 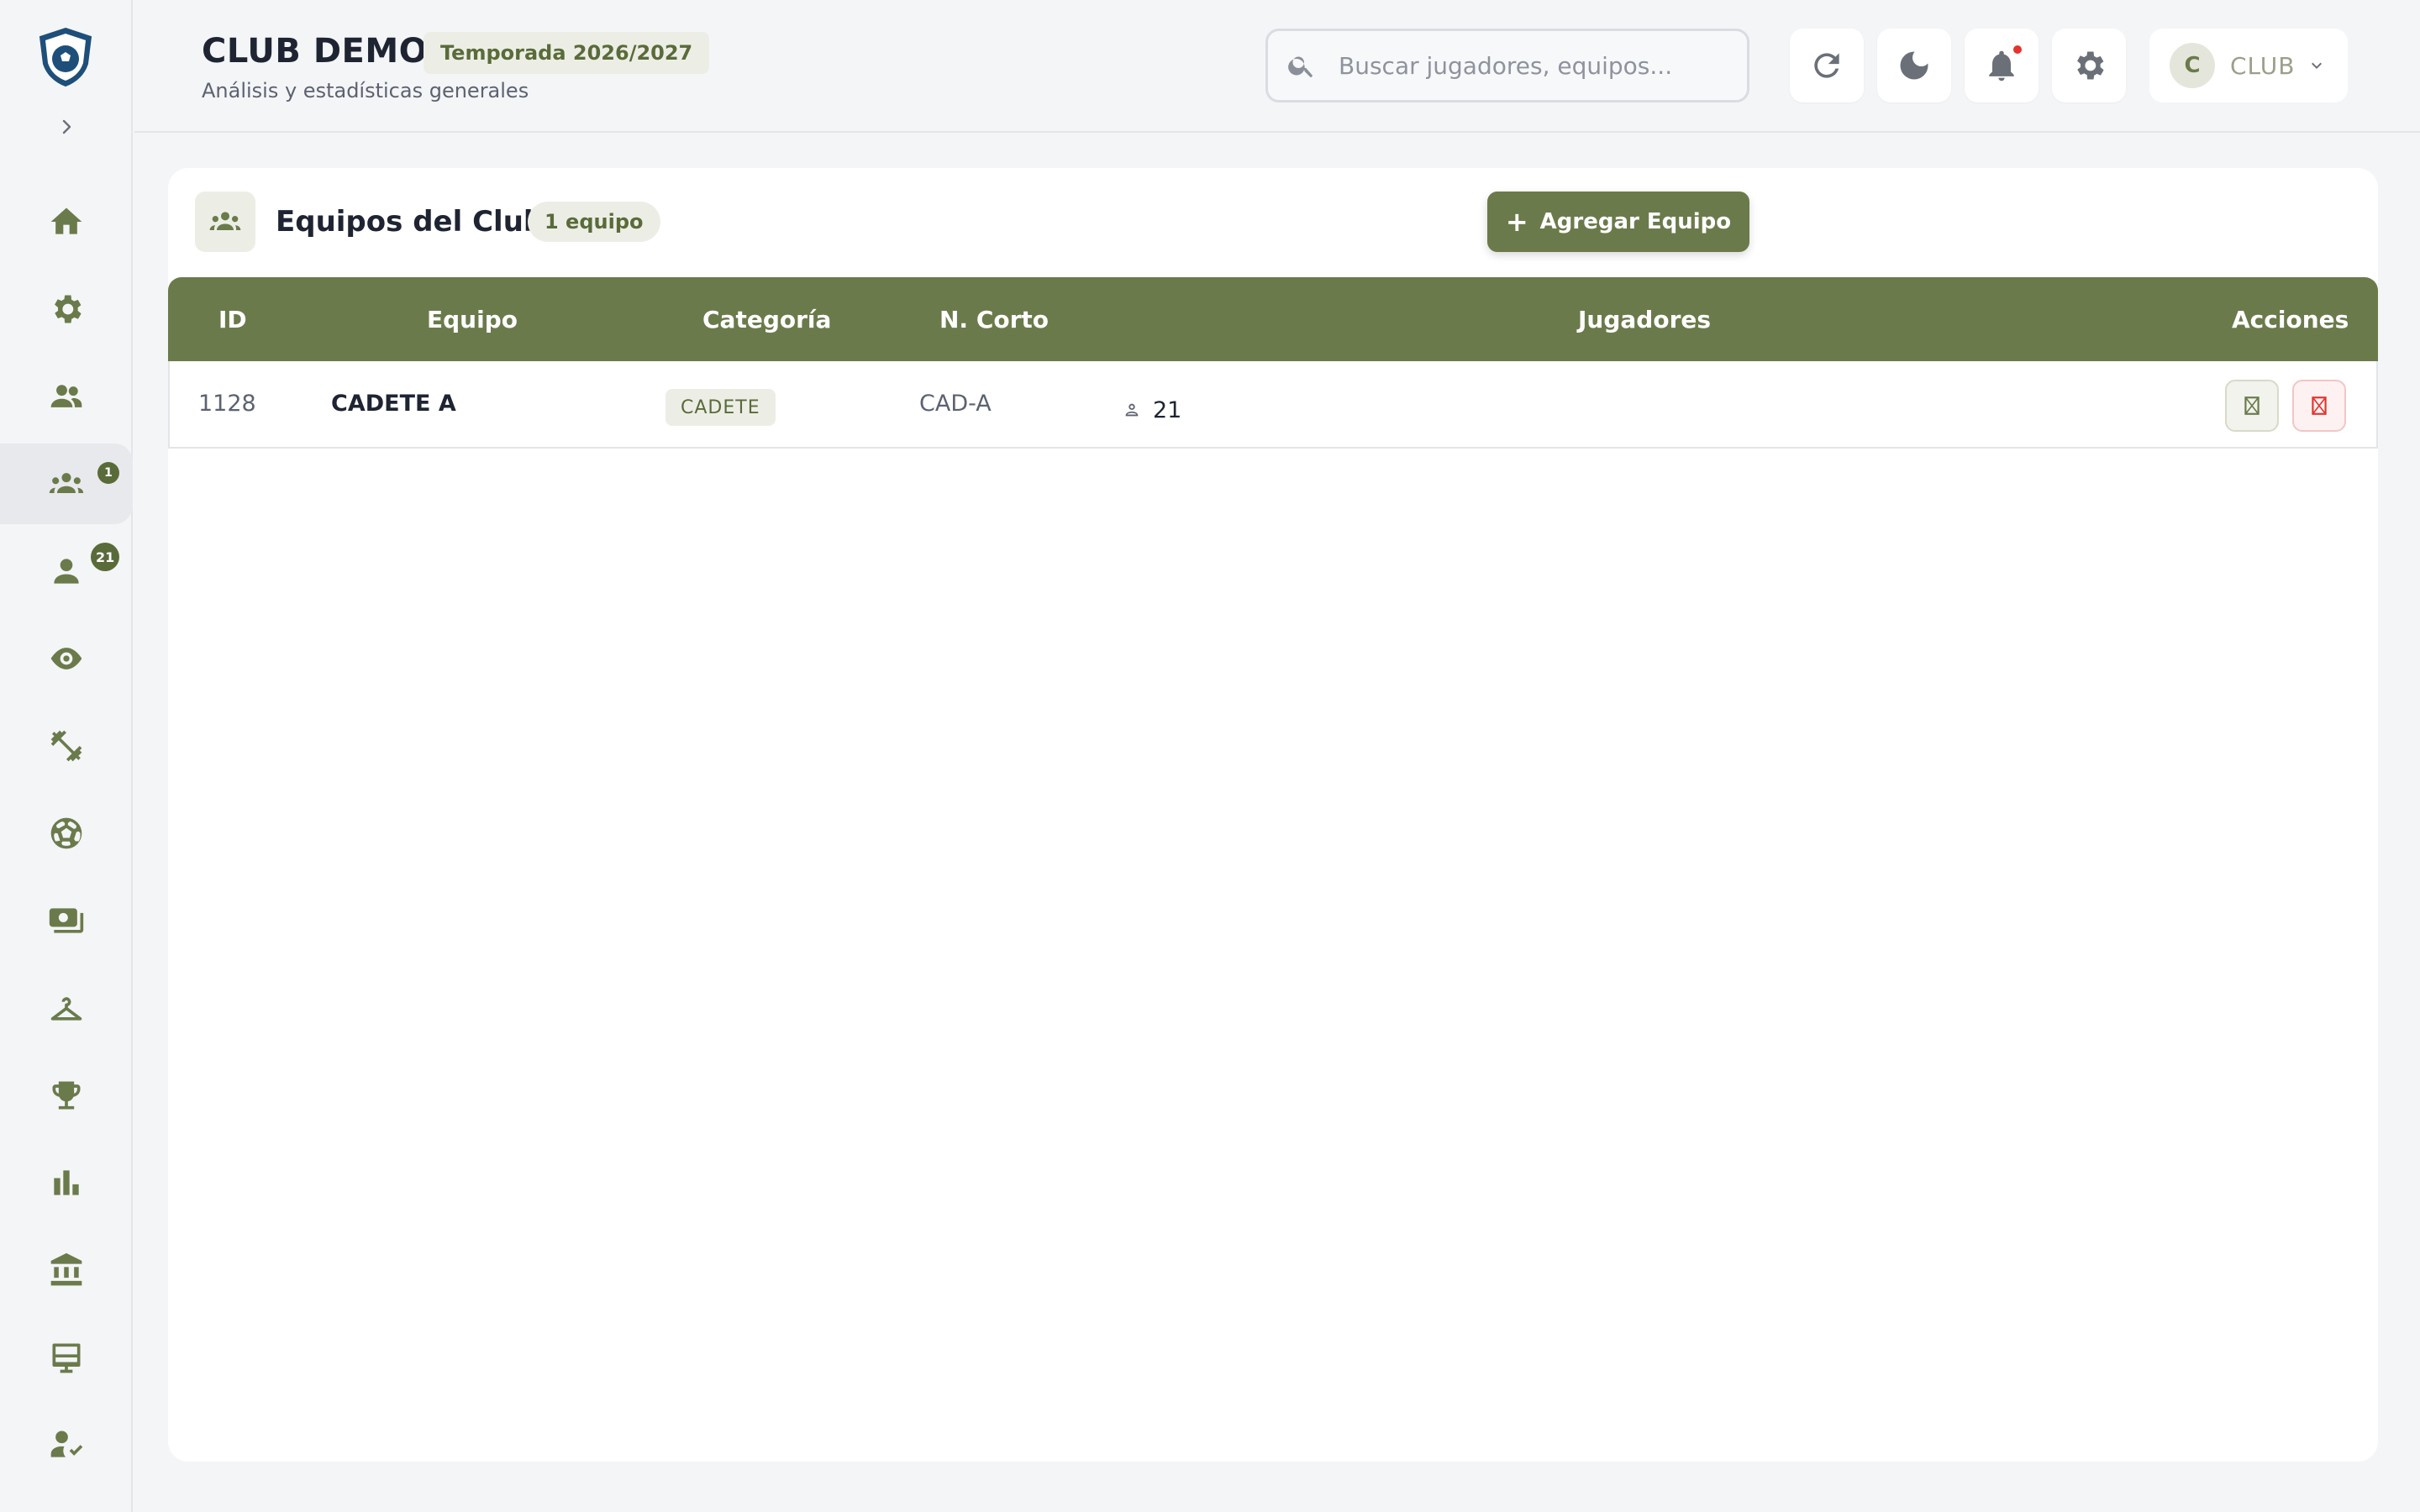 I want to click on page-subtitle: Análisis y estadísticas generales, so click(x=366, y=90).